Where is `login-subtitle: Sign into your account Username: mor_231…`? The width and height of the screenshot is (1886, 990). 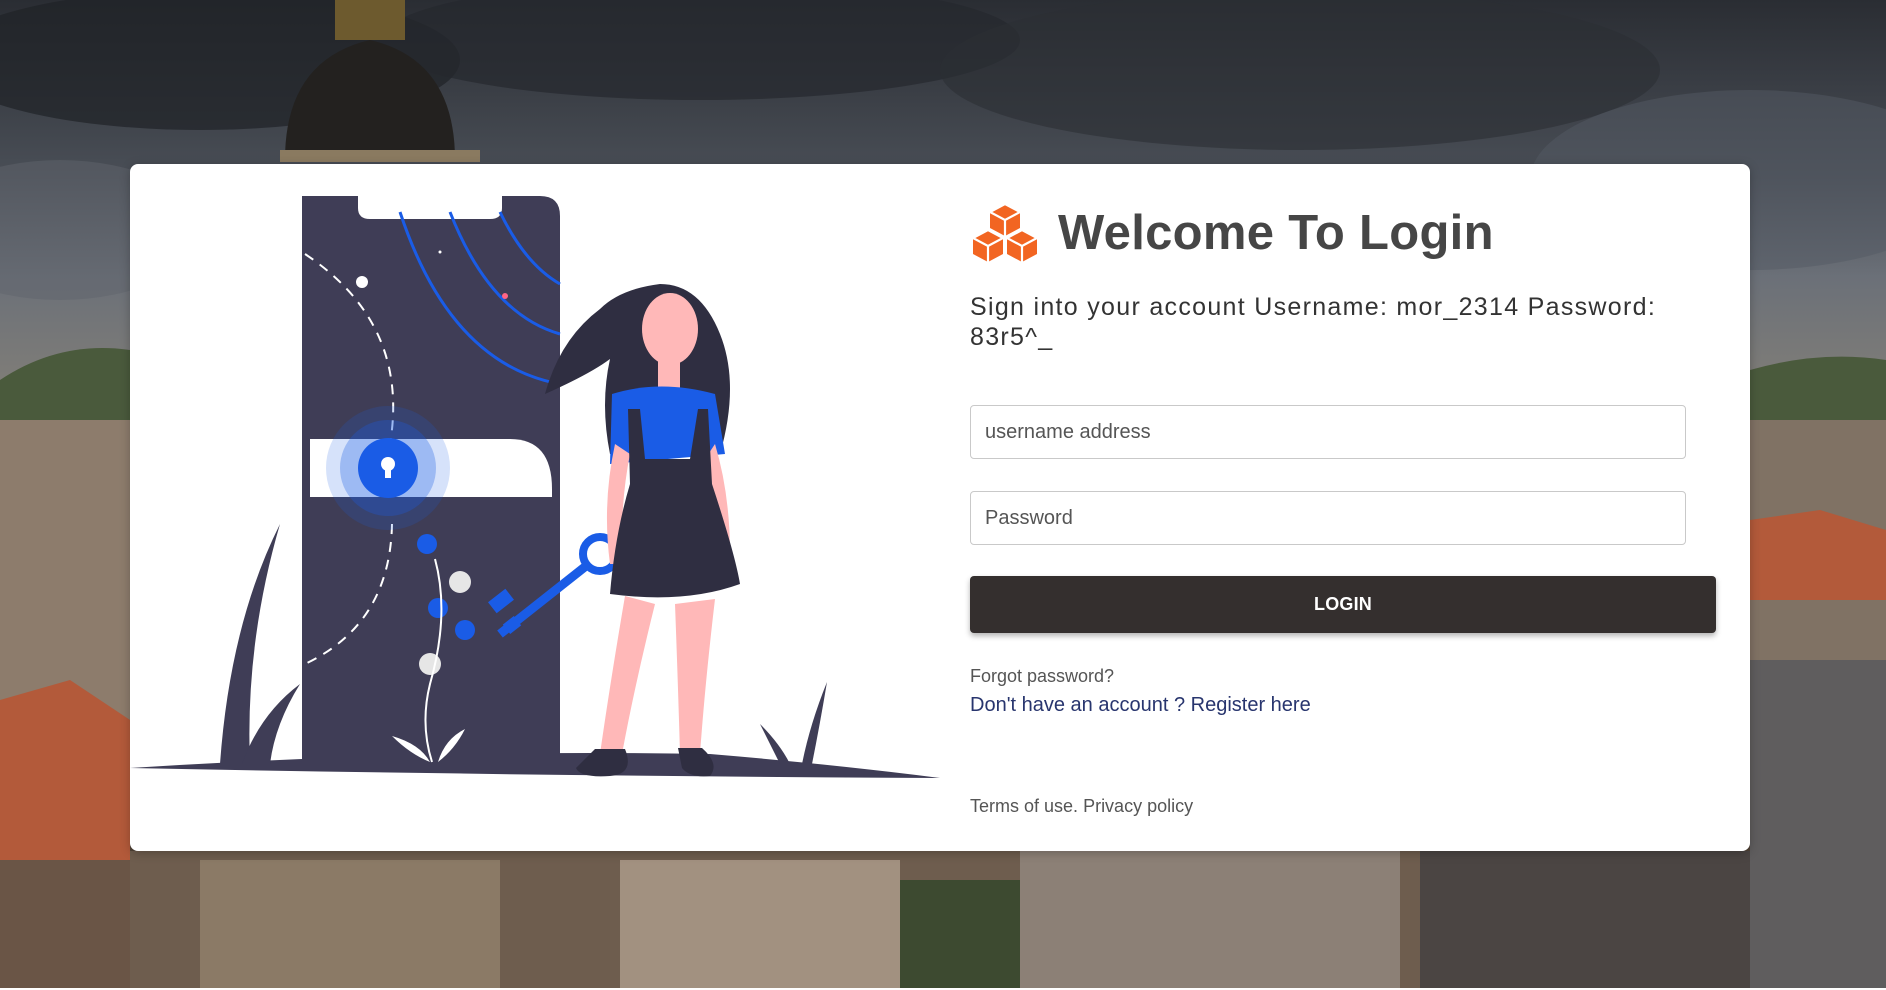 login-subtitle: Sign into your account Username: mor_231… is located at coordinates (1313, 322).